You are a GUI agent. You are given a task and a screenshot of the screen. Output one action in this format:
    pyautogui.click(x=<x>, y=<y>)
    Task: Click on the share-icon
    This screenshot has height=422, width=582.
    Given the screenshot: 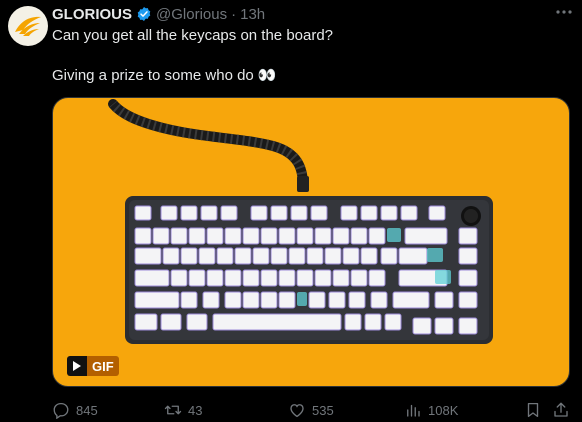 What is the action you would take?
    pyautogui.click(x=561, y=409)
    